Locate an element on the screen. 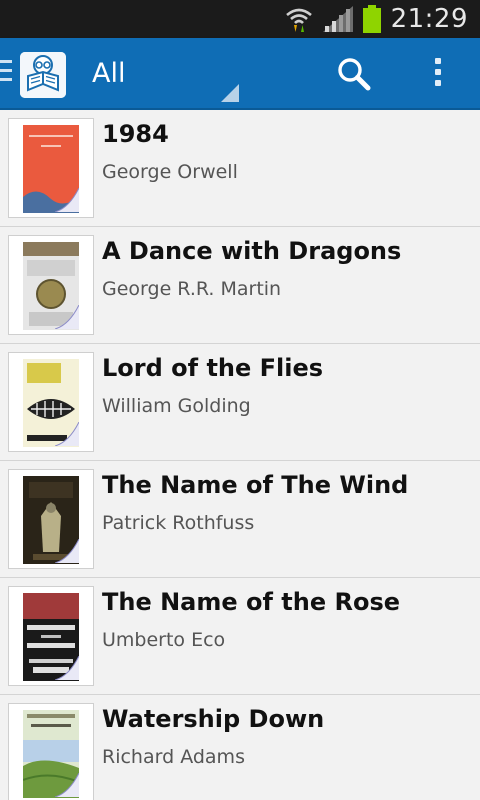 The width and height of the screenshot is (480, 800). battery-icon is located at coordinates (371, 19).